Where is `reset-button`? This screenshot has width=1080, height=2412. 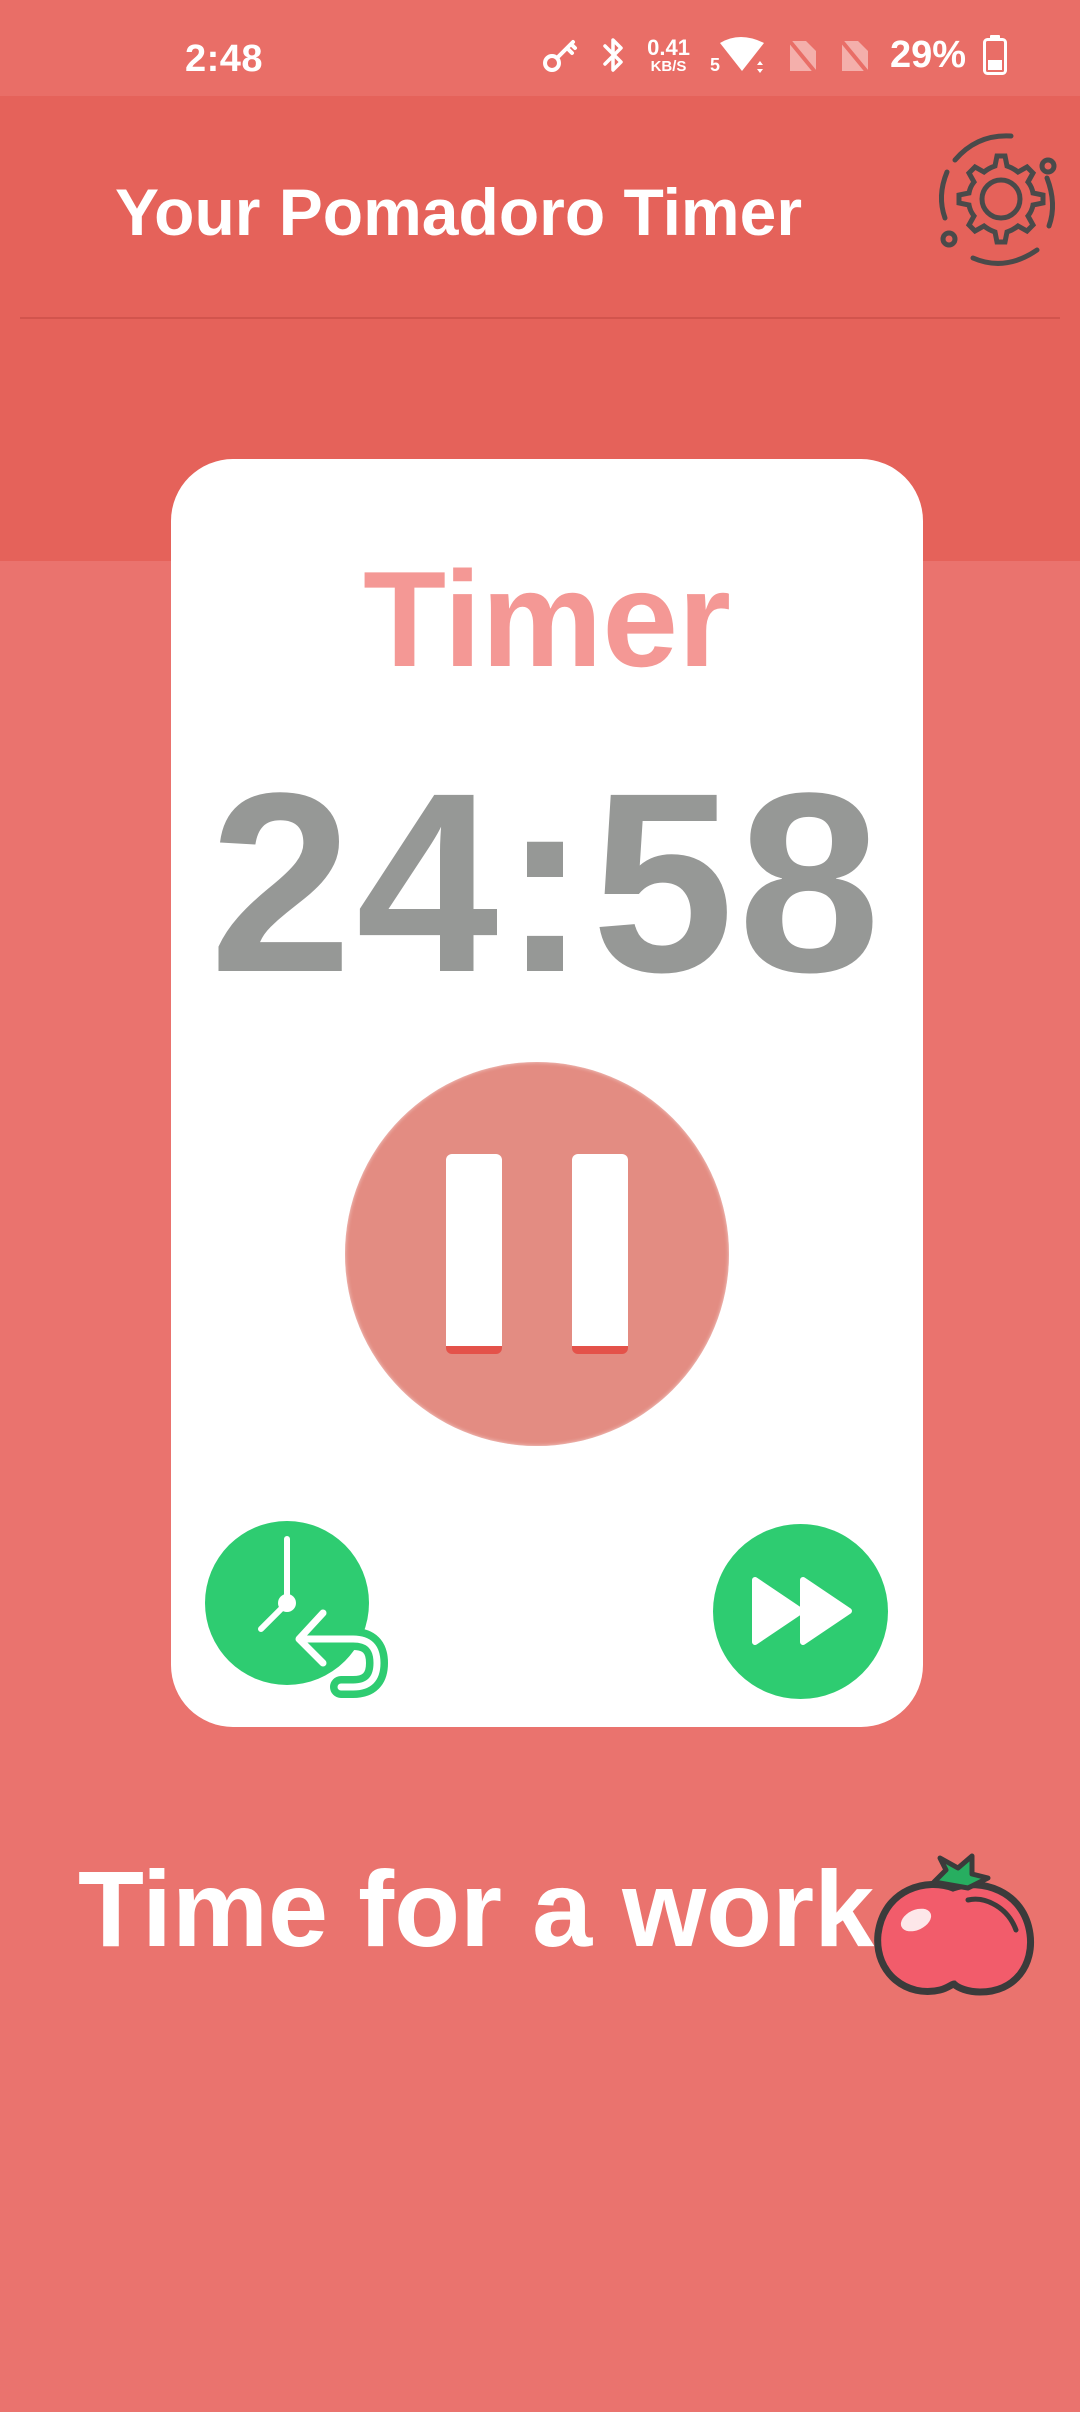
reset-button is located at coordinates (305, 1617).